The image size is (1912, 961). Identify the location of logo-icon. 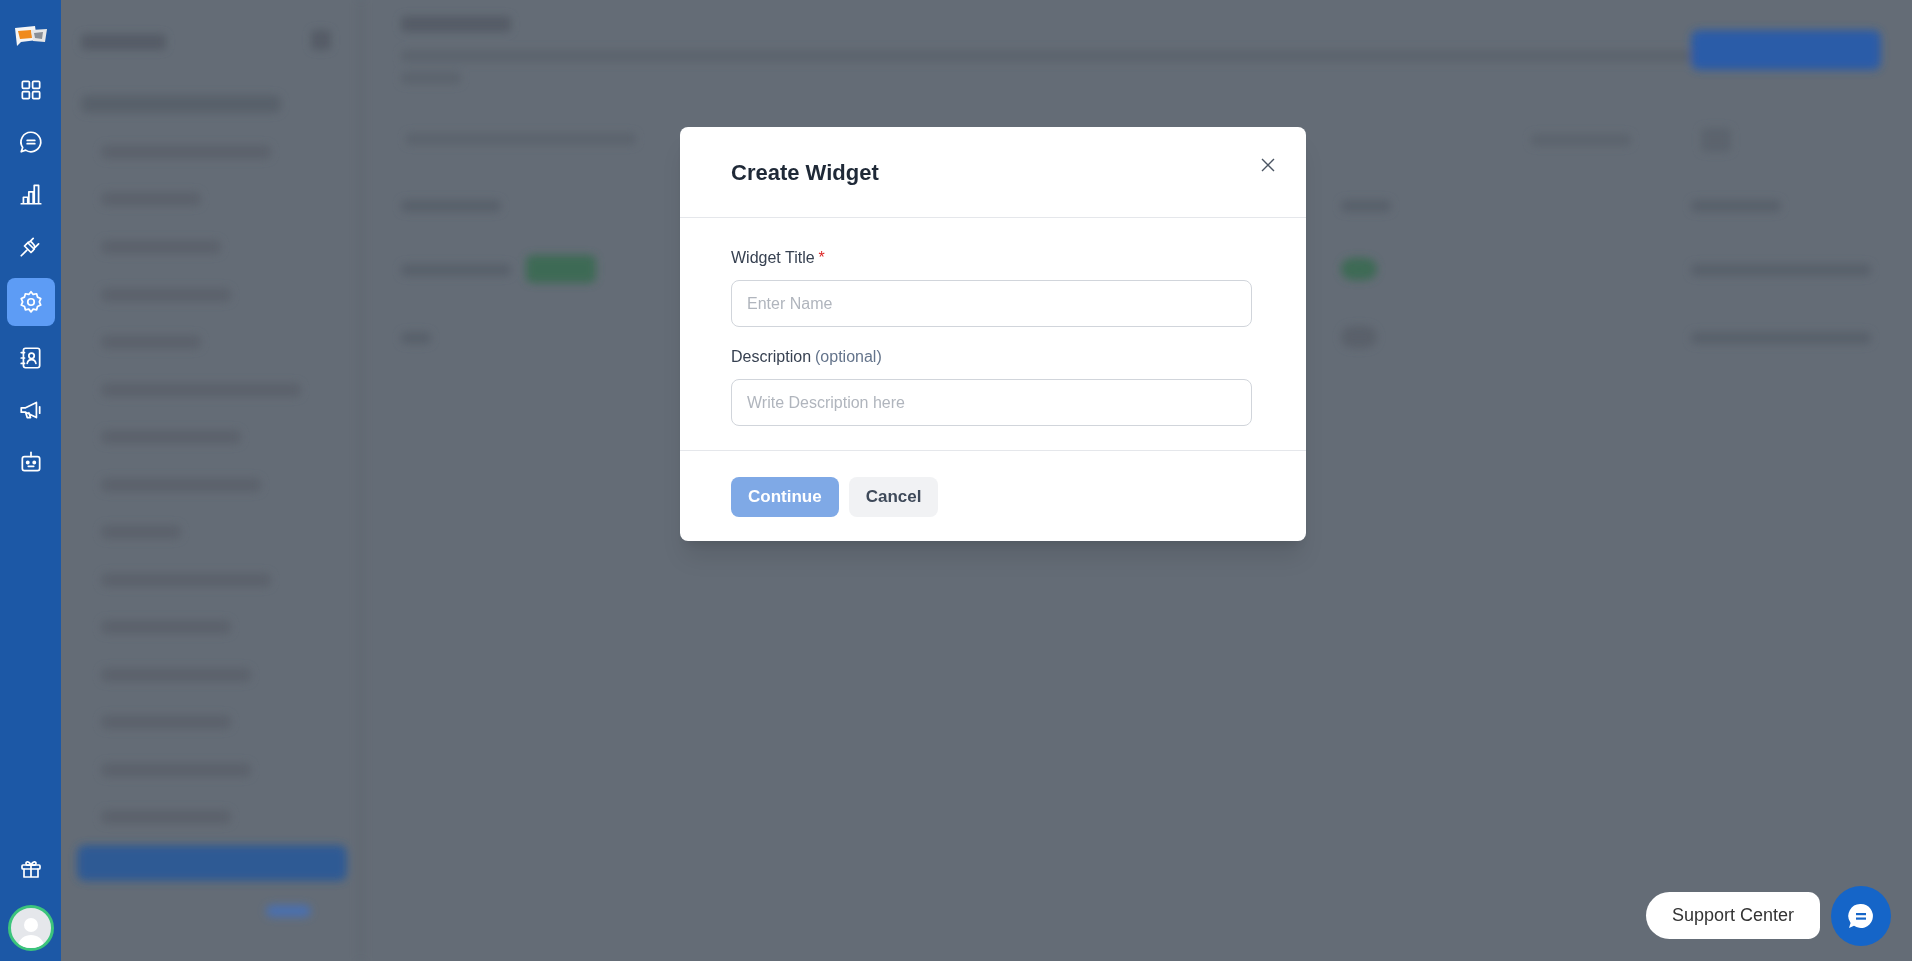
(30, 36).